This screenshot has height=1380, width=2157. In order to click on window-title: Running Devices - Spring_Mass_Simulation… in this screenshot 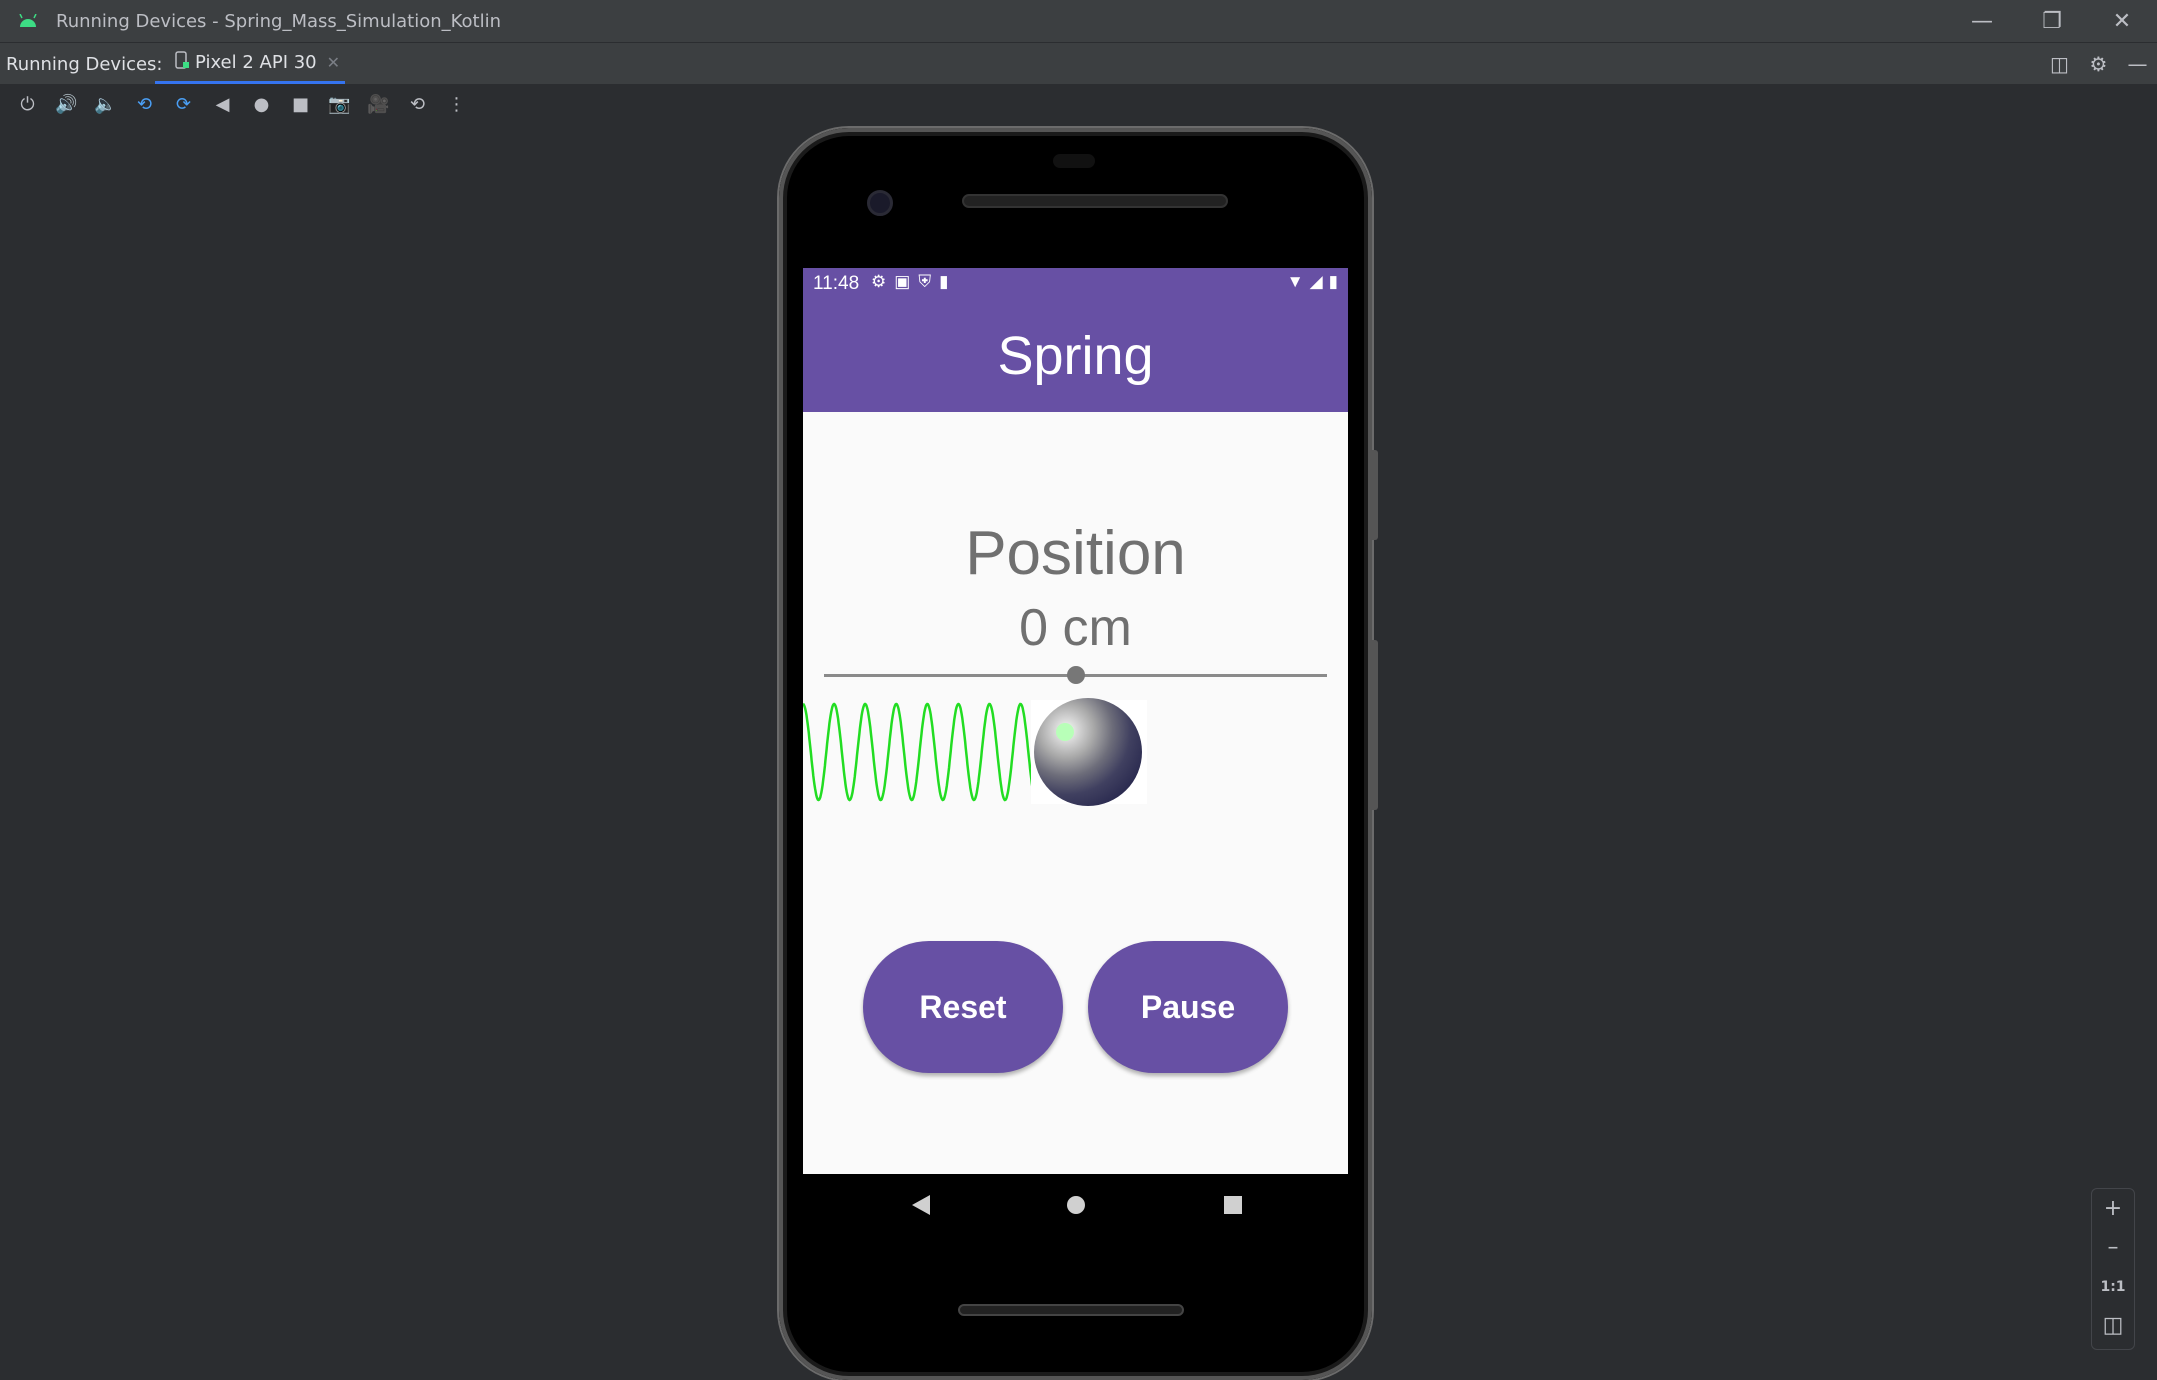, I will do `click(279, 21)`.